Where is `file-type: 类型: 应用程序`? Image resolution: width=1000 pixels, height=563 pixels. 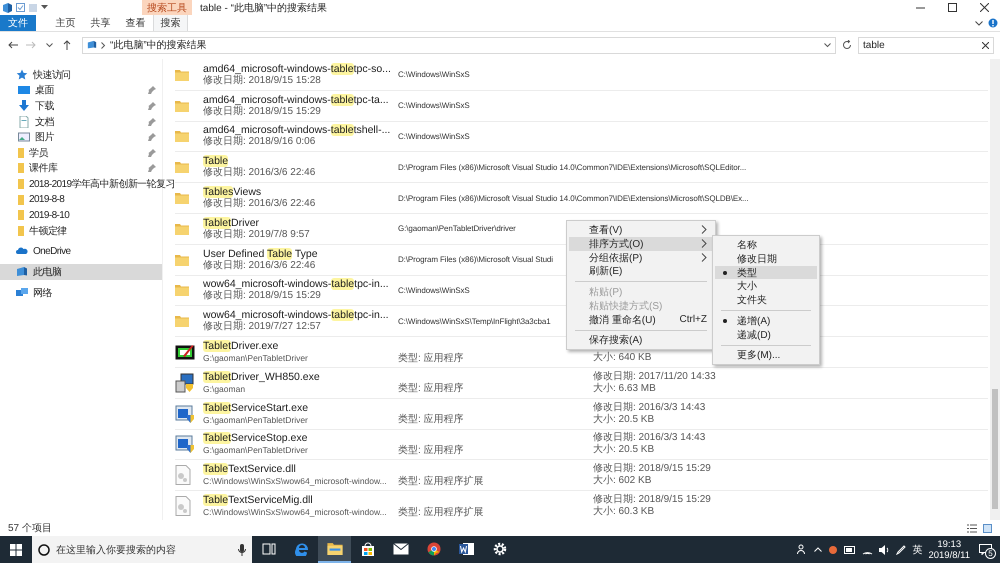
file-type: 类型: 应用程序 is located at coordinates (431, 420).